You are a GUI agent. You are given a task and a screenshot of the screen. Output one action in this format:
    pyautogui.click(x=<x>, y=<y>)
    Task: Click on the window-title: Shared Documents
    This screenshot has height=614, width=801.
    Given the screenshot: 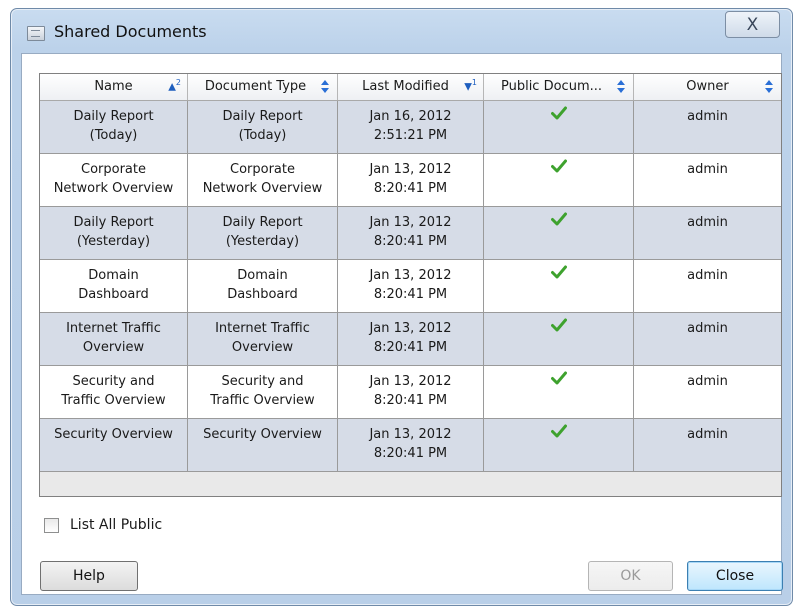 What is the action you would take?
    pyautogui.click(x=130, y=31)
    